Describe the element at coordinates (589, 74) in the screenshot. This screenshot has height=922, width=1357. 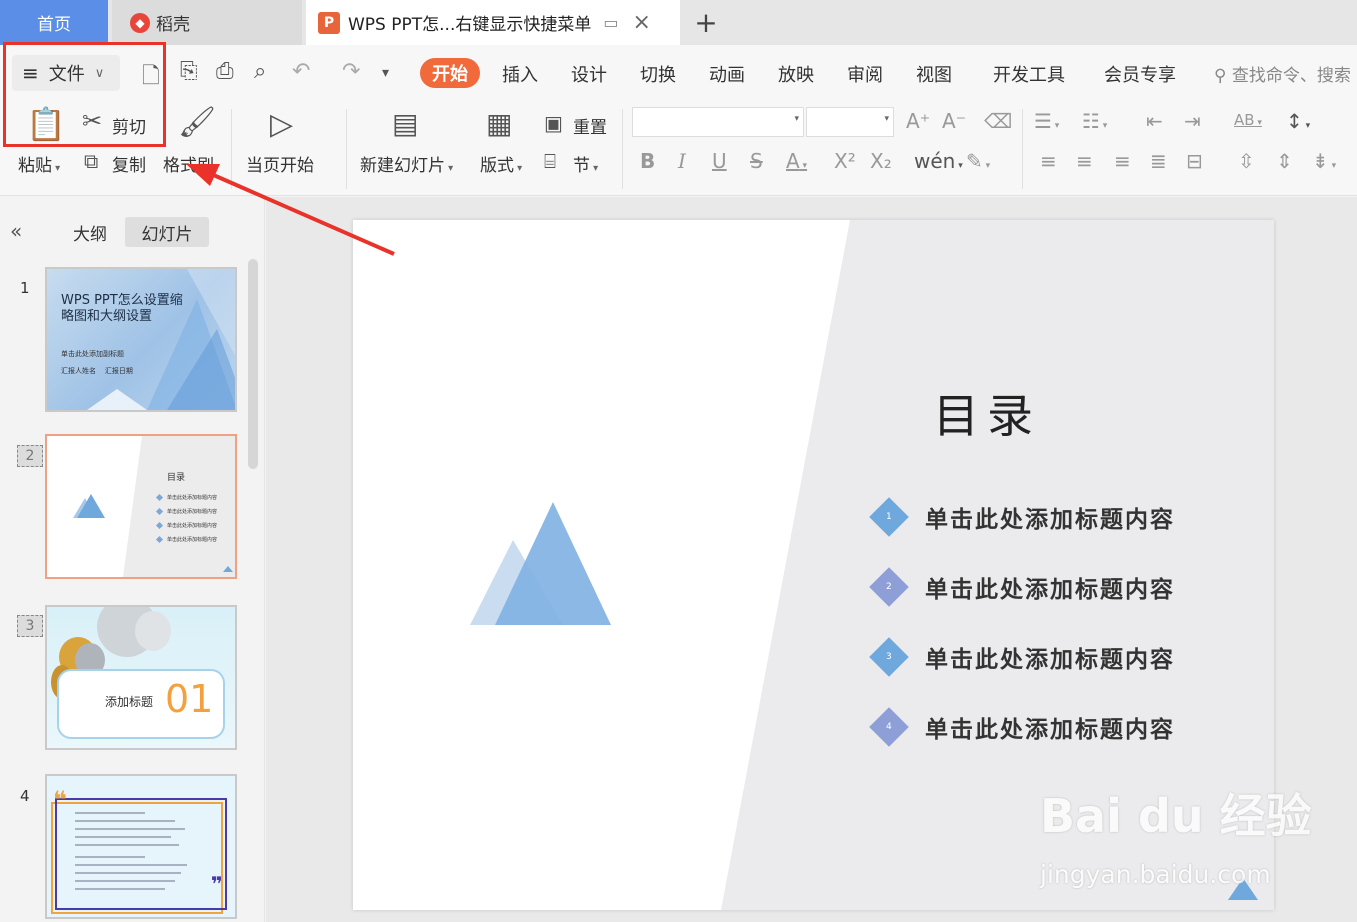
I see `menu-tab-design: 设计` at that location.